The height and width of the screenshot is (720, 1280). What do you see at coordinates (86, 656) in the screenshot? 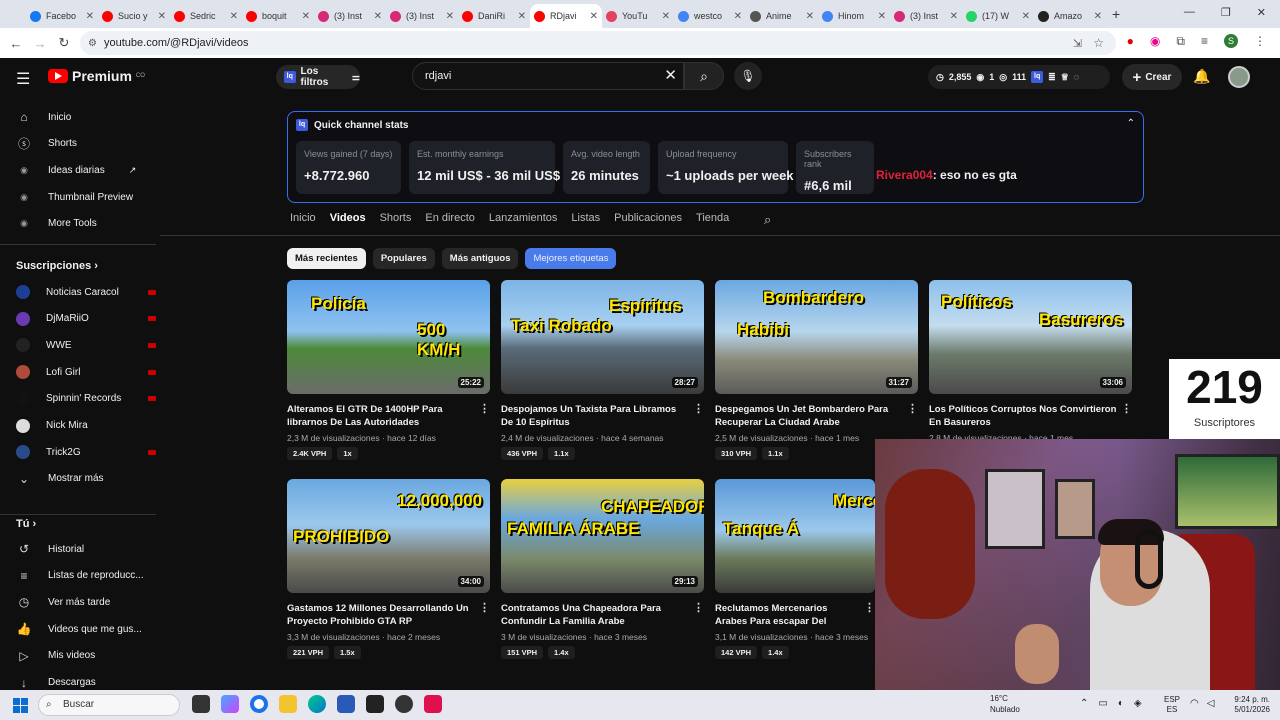
I see `you-item: ▷ Mis videos` at bounding box center [86, 656].